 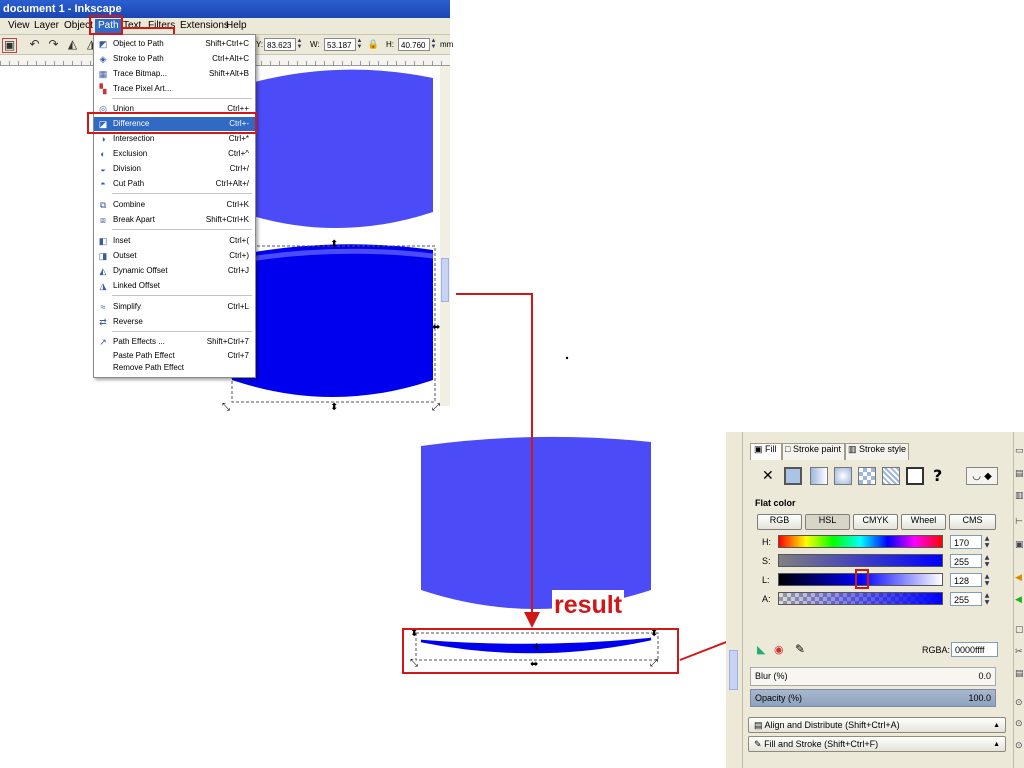 I want to click on menu-item-cut-path: ◓ Cut Path Ctrl+Alt+/, so click(x=174, y=184).